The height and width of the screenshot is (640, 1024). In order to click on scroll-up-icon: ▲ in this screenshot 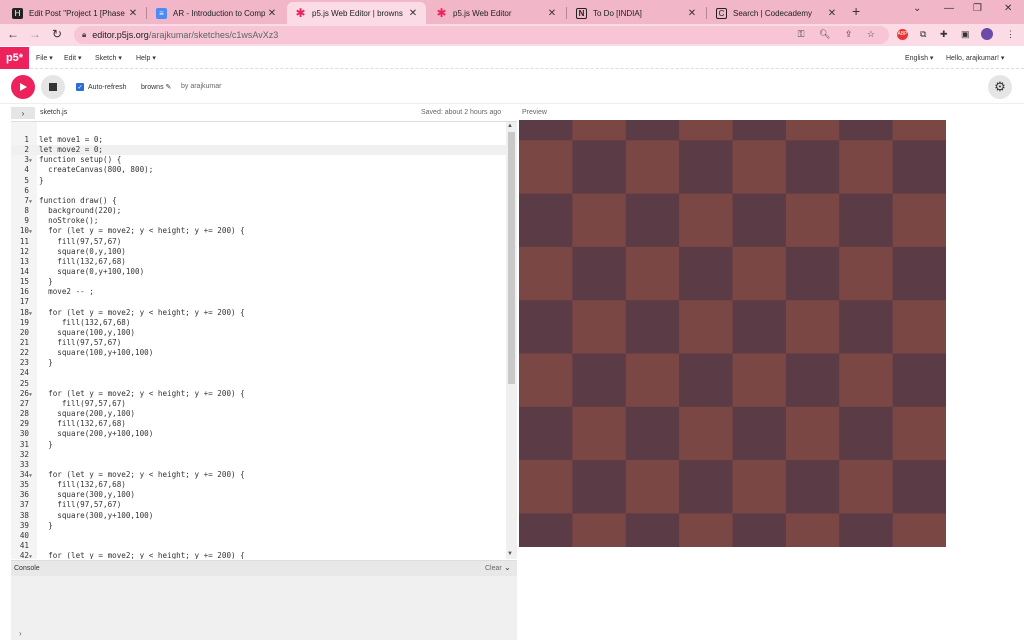, I will do `click(510, 126)`.